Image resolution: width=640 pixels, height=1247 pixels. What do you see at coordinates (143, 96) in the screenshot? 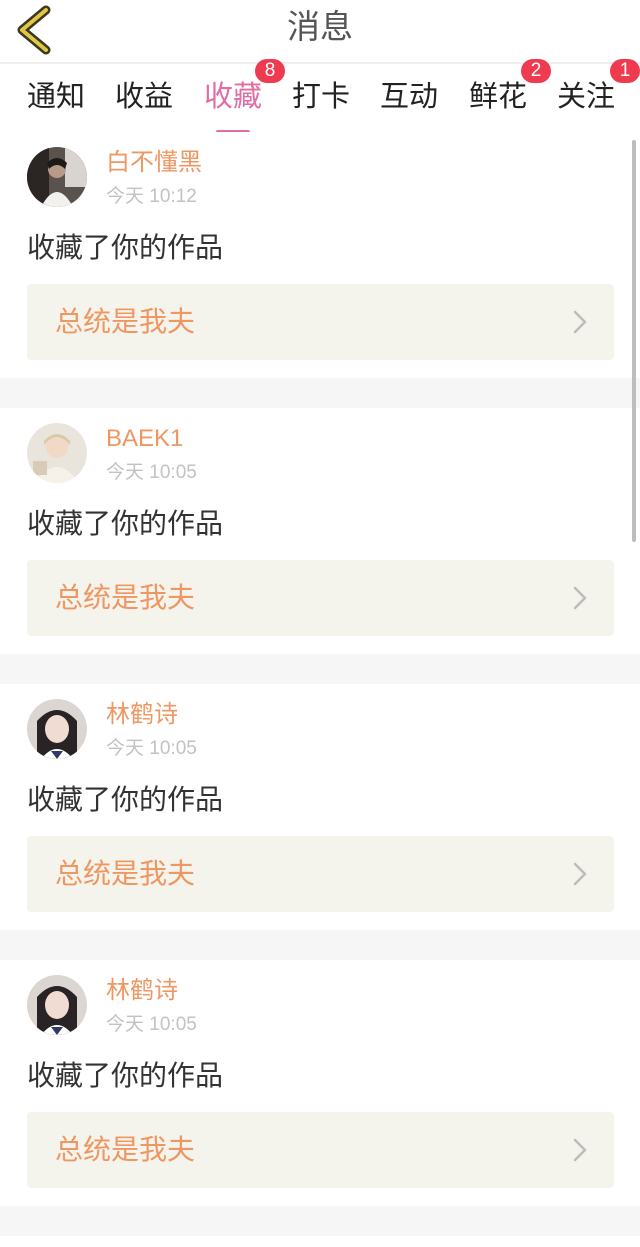
I see `tab-label: 收益` at bounding box center [143, 96].